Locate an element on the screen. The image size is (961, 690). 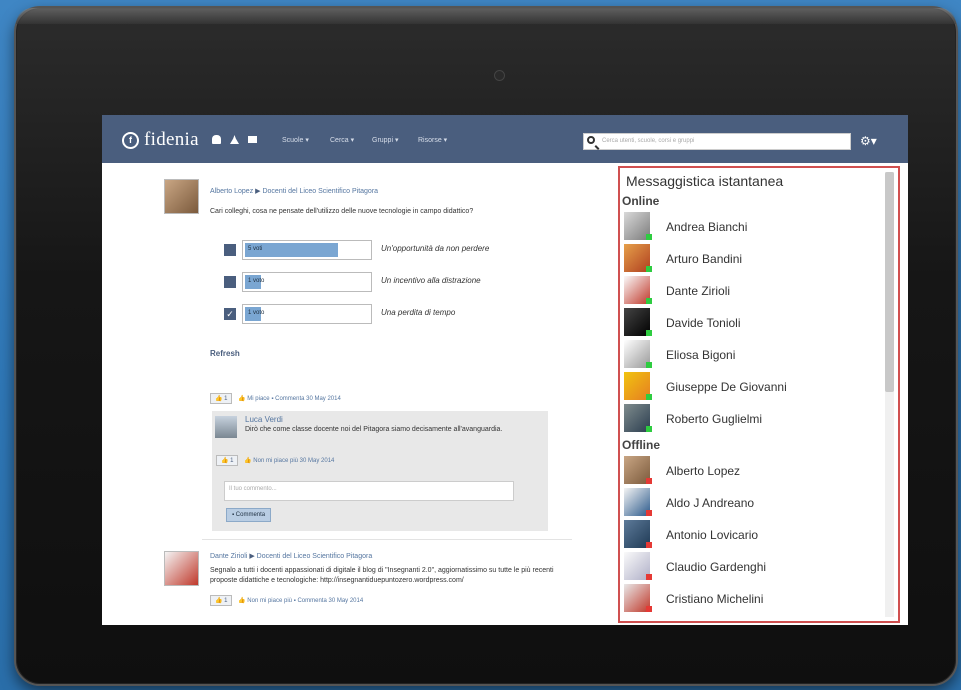
logo-text: fidenia is located at coordinates (171, 139).